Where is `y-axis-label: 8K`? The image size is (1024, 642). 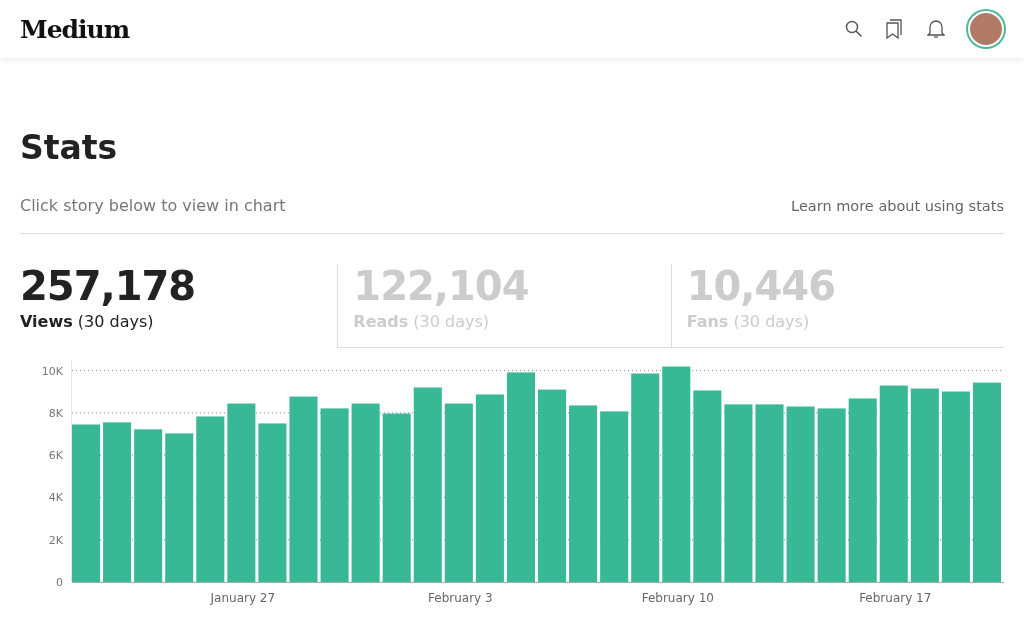 y-axis-label: 8K is located at coordinates (55, 413).